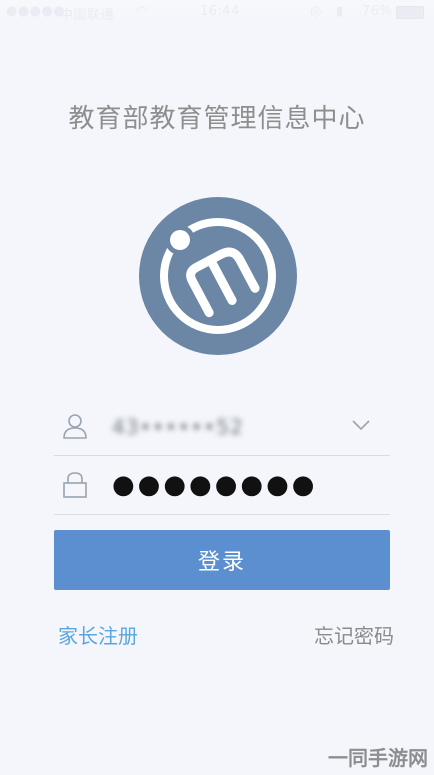  Describe the element at coordinates (354, 634) in the screenshot. I see `forgot-password-link: 忘记密码` at that location.